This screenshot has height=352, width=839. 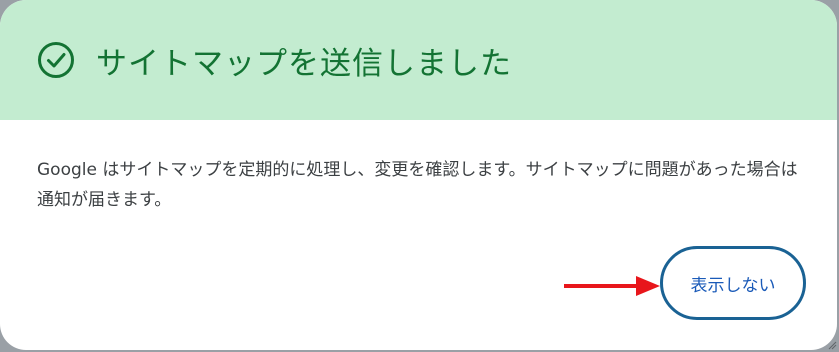 I want to click on check-circle-icon, so click(x=56, y=60).